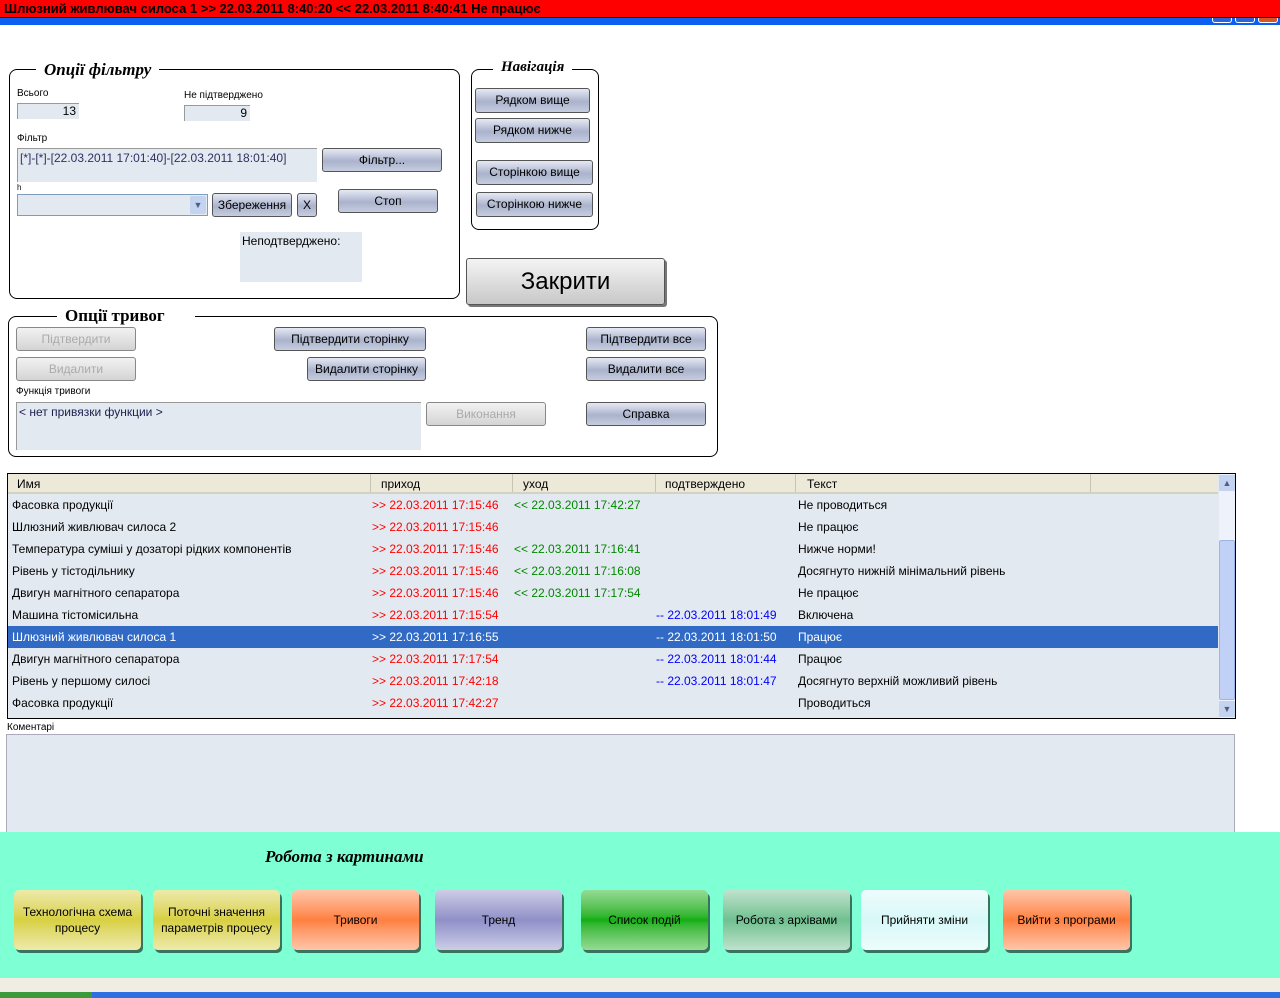 Image resolution: width=1280 pixels, height=998 pixels. What do you see at coordinates (77, 920) in the screenshot?
I see `picture-button: Технологічна схема процесу` at bounding box center [77, 920].